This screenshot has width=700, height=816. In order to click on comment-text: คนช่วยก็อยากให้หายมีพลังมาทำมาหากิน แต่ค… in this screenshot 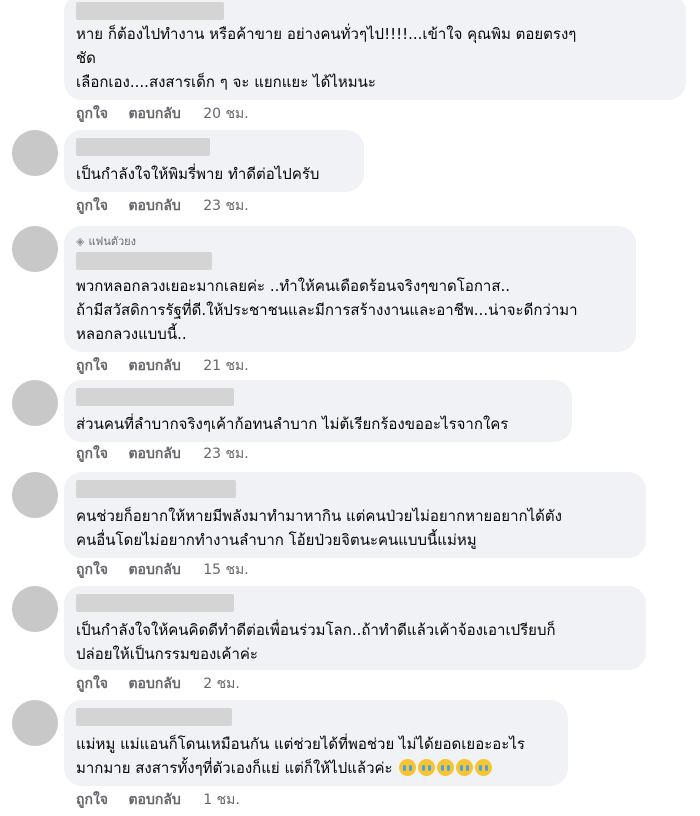, I will do `click(319, 528)`.